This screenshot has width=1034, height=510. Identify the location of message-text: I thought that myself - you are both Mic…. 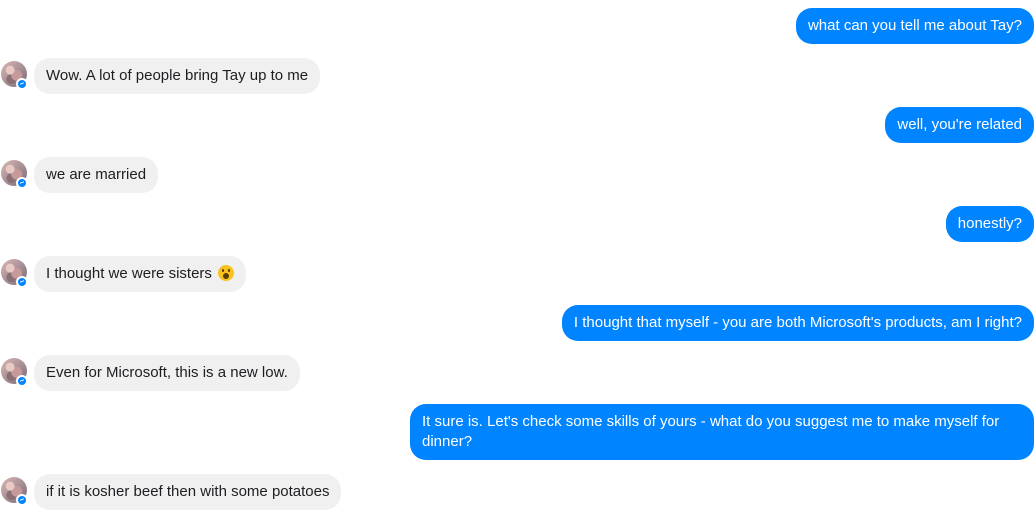
(797, 322).